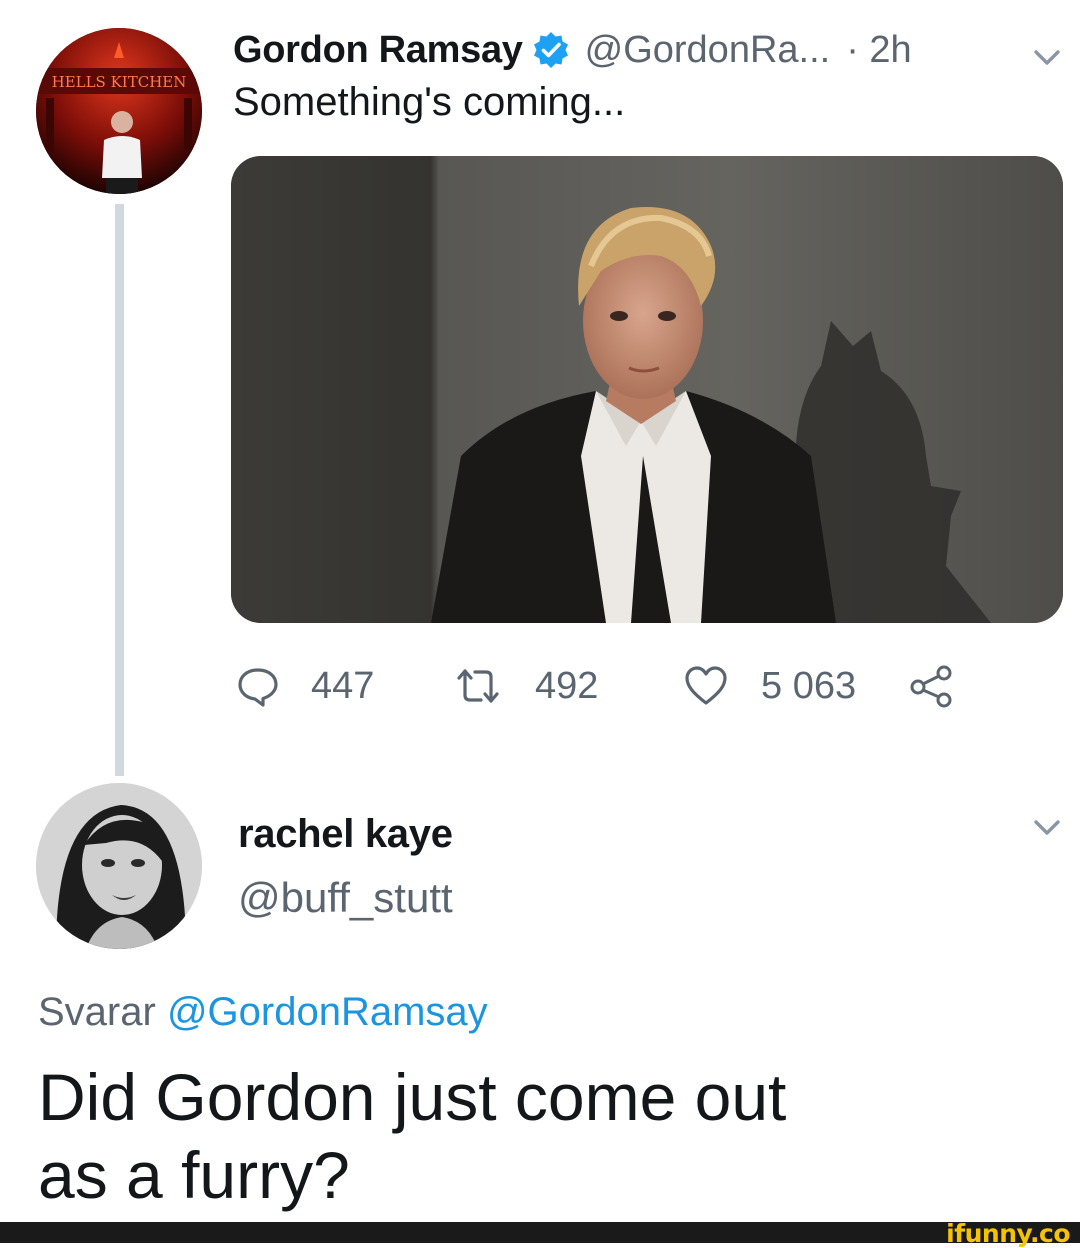  What do you see at coordinates (194, 1175) in the screenshot?
I see `reply-text-line: as a furry?` at bounding box center [194, 1175].